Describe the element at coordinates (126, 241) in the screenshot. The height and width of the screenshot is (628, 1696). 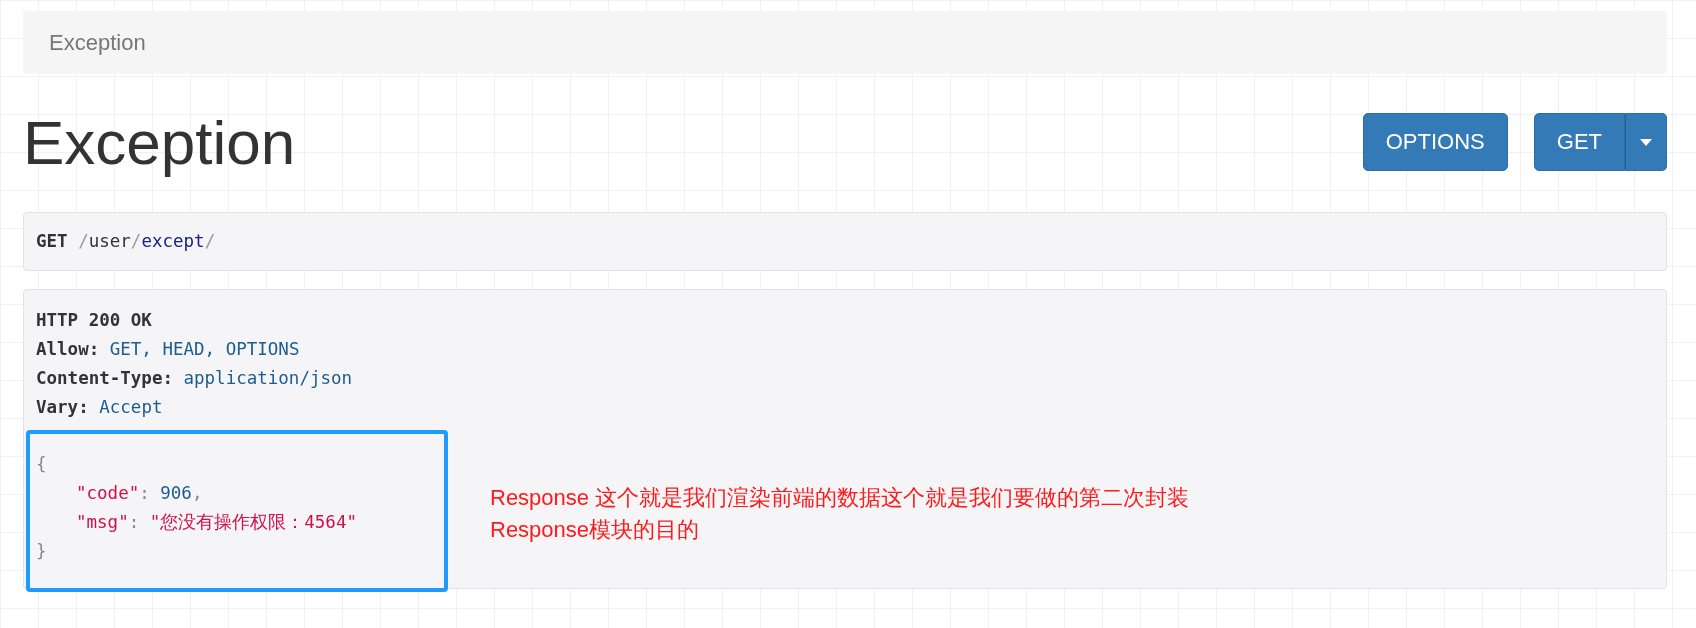
I see `request-line: GET /user/except/` at that location.